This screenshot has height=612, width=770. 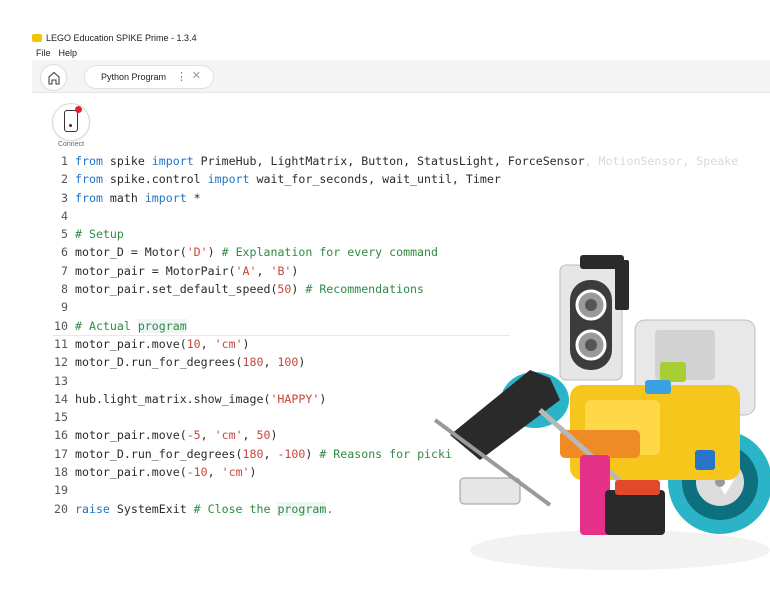 What do you see at coordinates (365, 289) in the screenshot?
I see `code-token: # Recommendations` at bounding box center [365, 289].